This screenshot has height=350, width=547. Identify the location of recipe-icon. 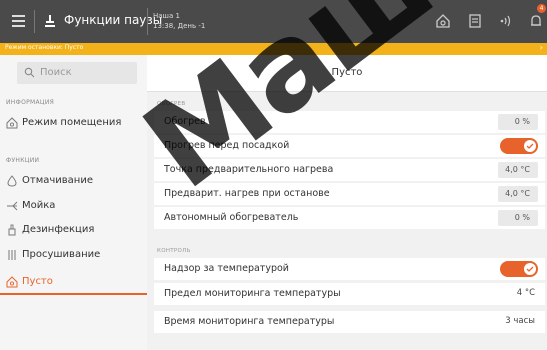
(475, 21).